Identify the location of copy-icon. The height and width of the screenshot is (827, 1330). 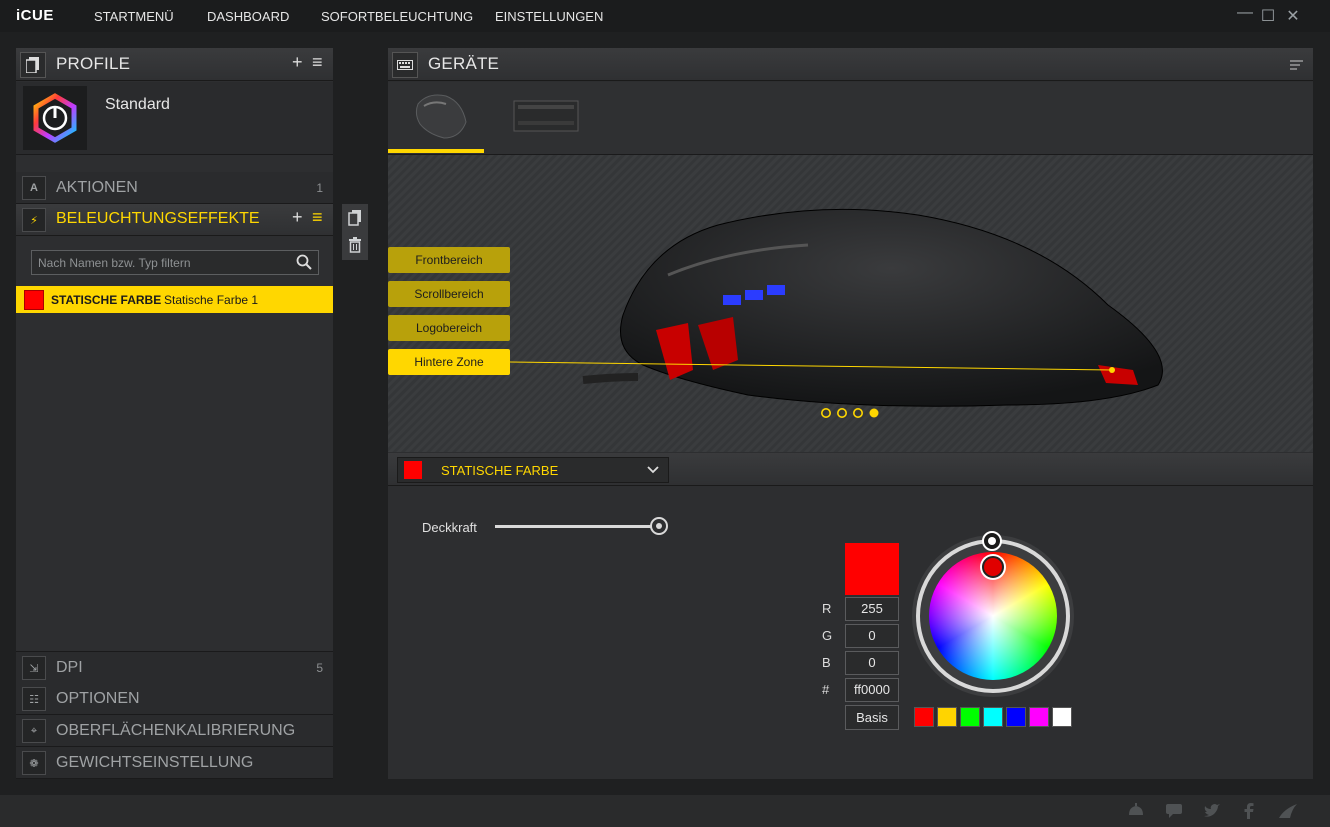
(355, 220).